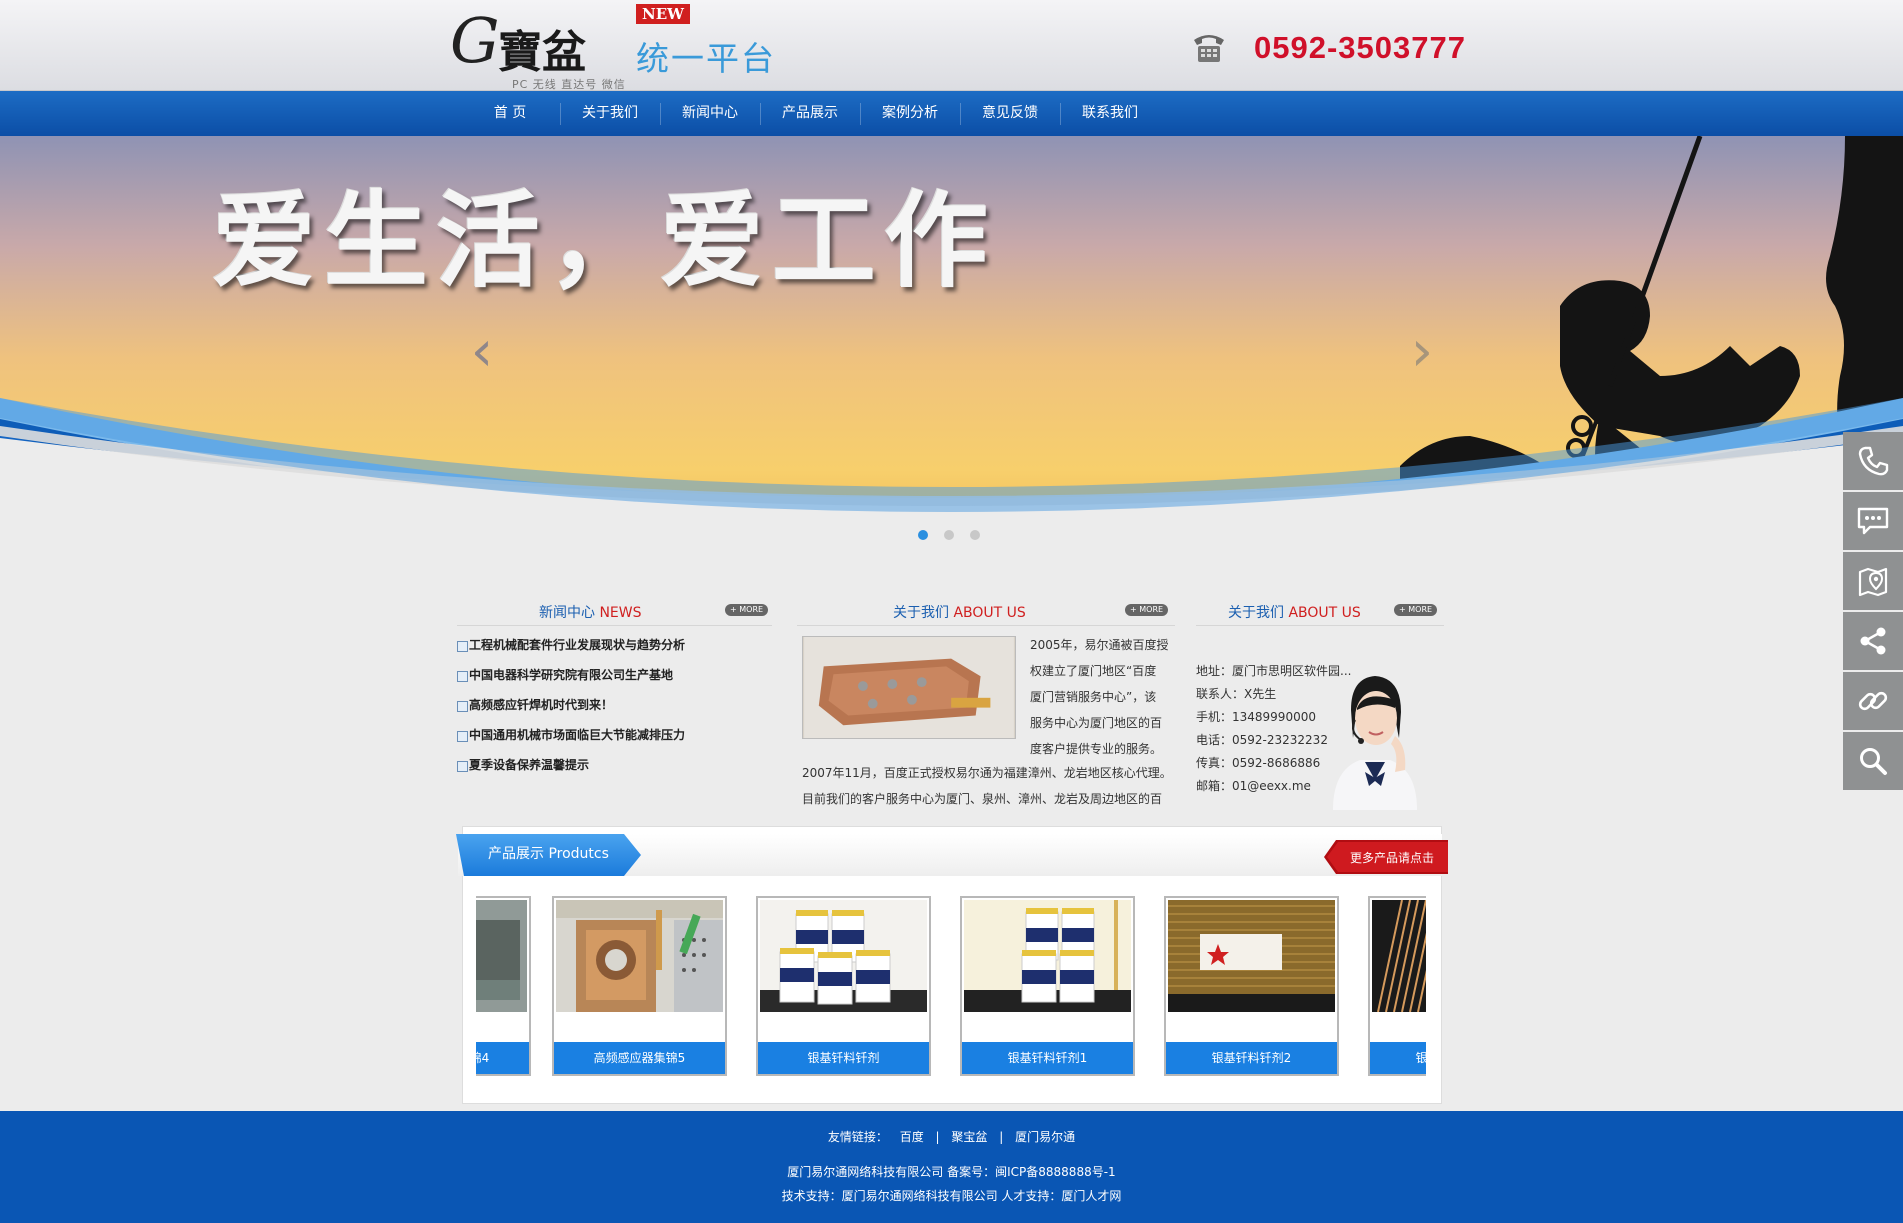  I want to click on product-card: 银基钎料钎剂1, so click(1047, 986).